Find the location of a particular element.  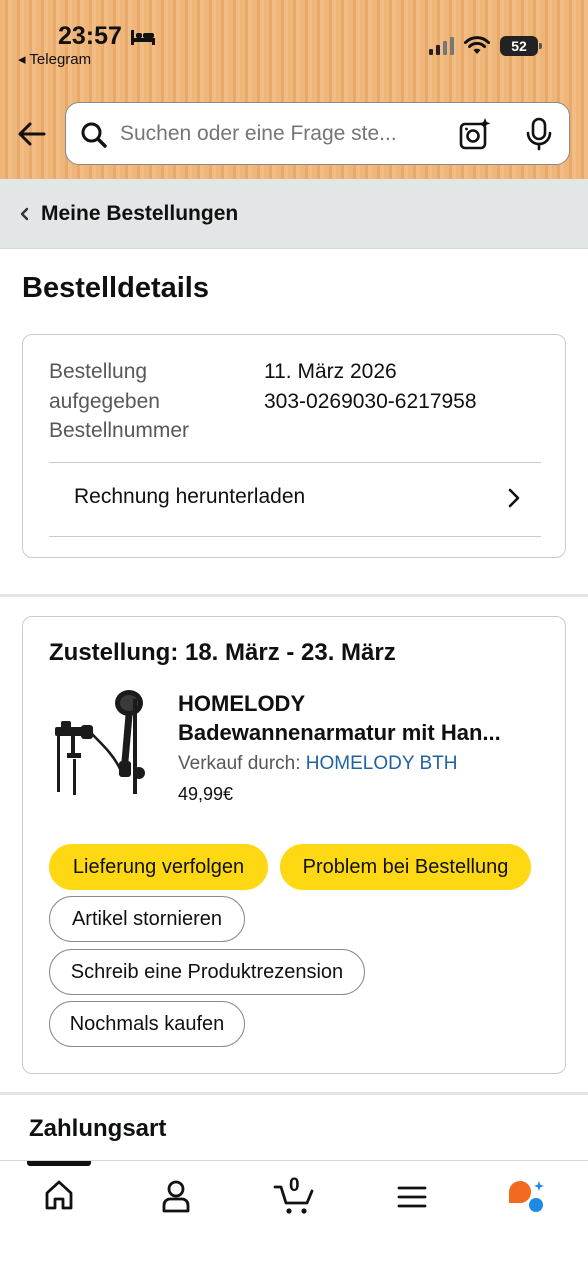

cart-count: 0 is located at coordinates (294, 1185).